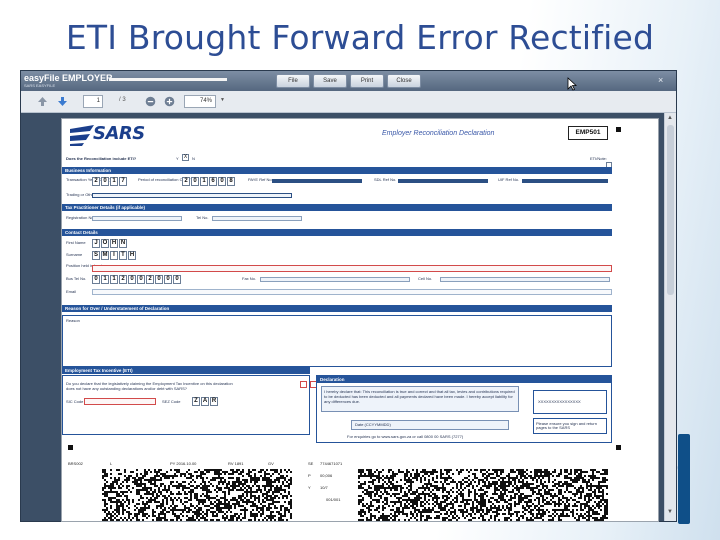 The width and height of the screenshot is (720, 540). What do you see at coordinates (213, 181) in the screenshot?
I see `char-cell: 6` at bounding box center [213, 181].